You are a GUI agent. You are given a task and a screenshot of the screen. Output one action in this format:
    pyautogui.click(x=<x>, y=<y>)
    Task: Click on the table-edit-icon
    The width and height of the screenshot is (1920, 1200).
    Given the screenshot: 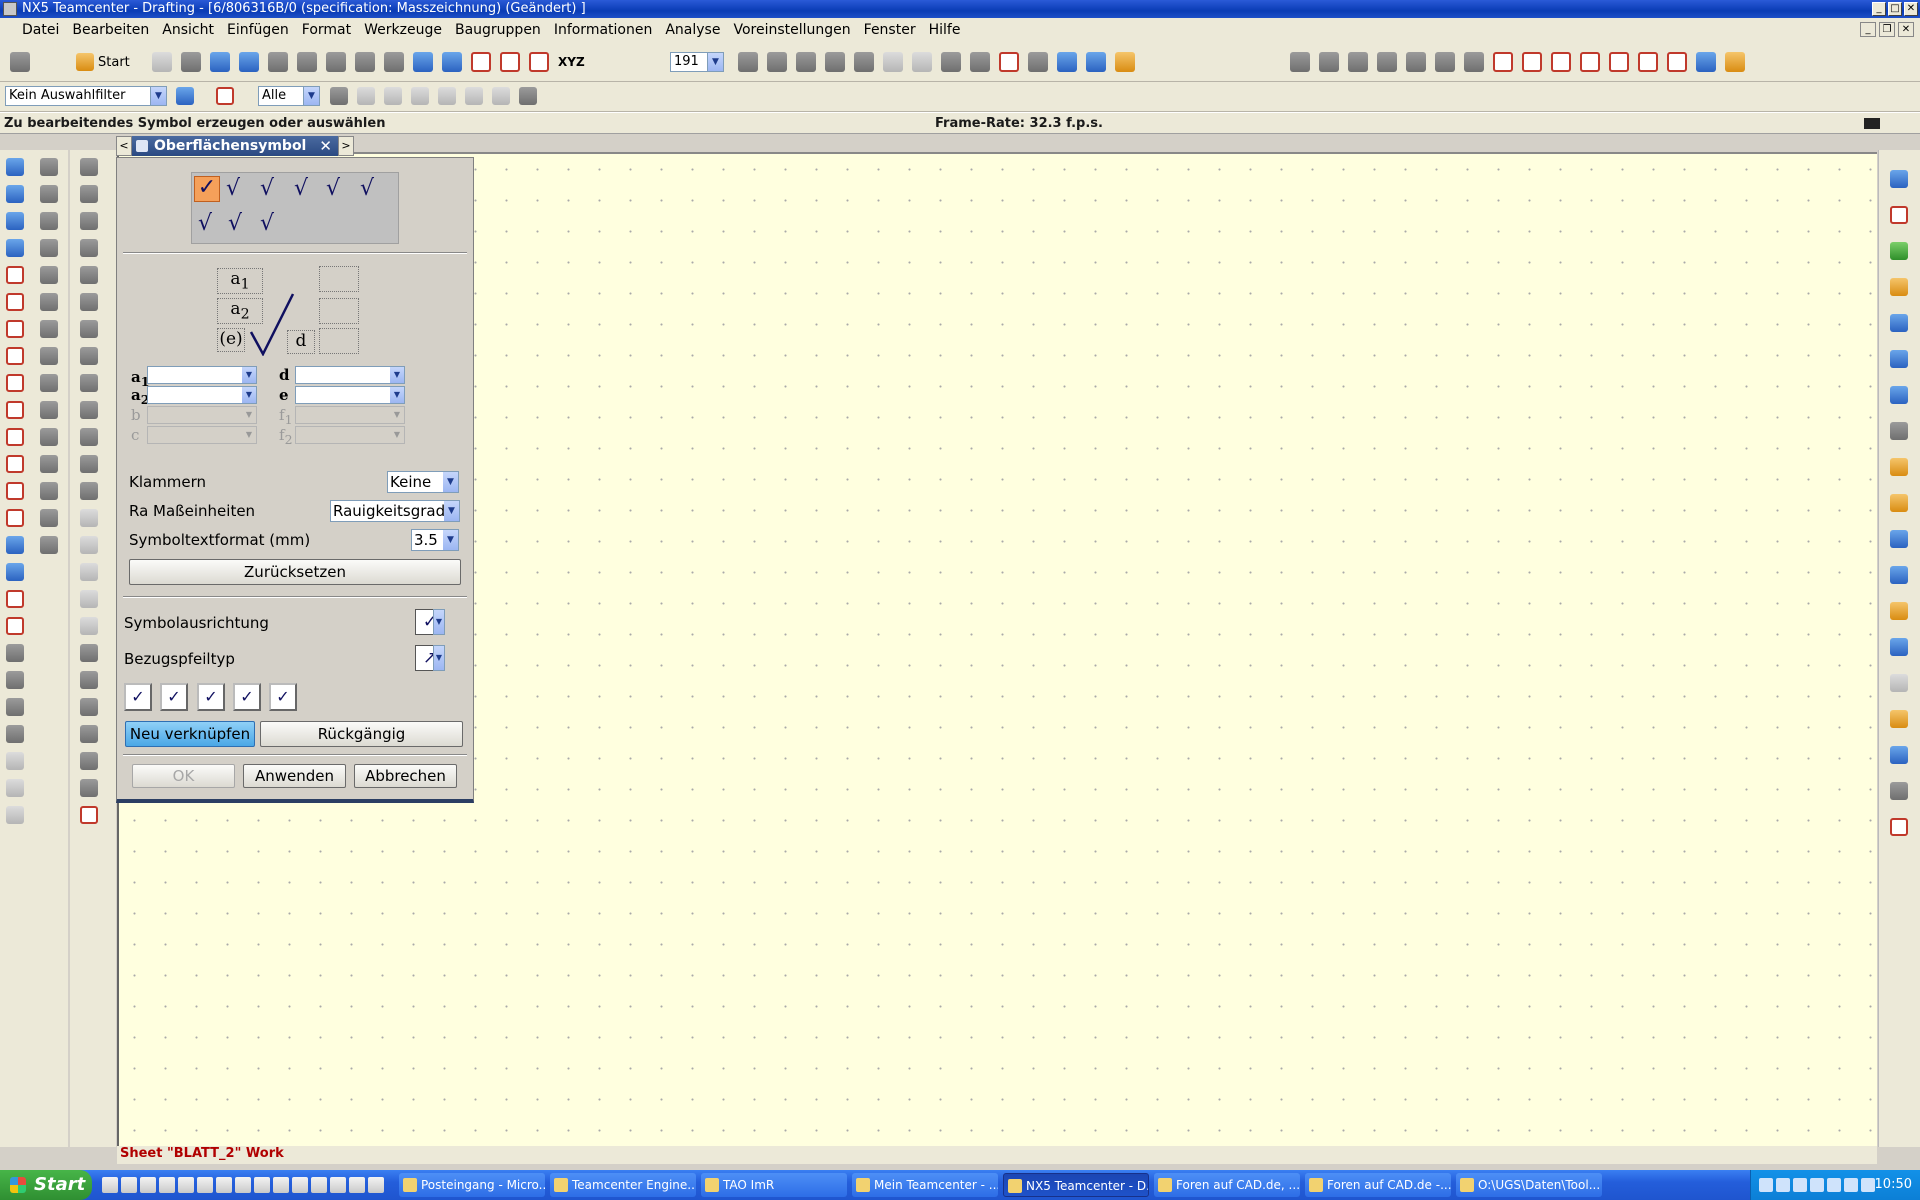 What is the action you would take?
    pyautogui.click(x=1677, y=62)
    